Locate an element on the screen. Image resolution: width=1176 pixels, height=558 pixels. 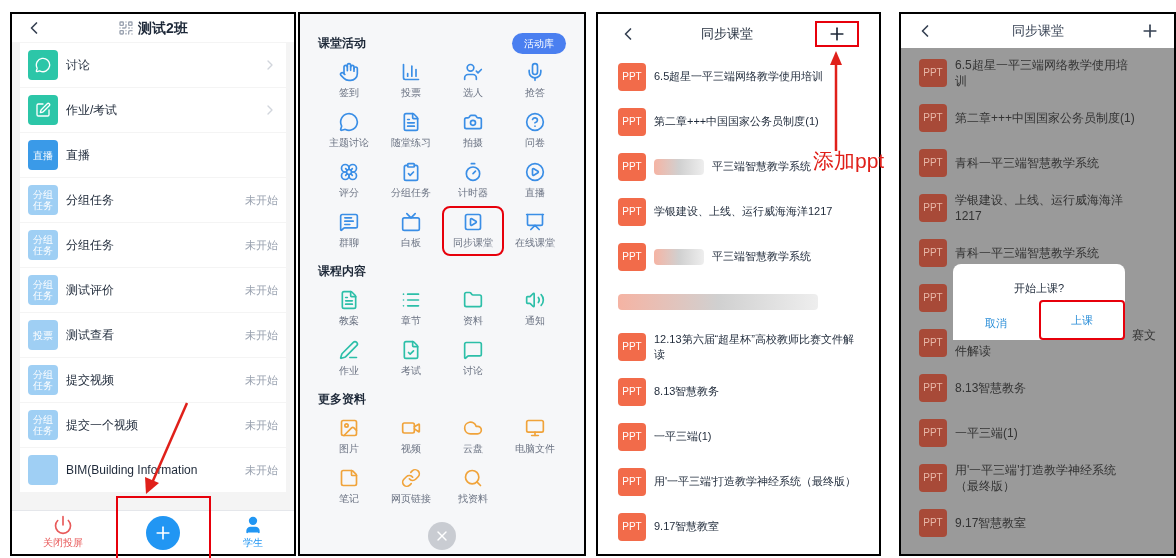
file-name: 赛文 is located at coordinates (1144, 334).